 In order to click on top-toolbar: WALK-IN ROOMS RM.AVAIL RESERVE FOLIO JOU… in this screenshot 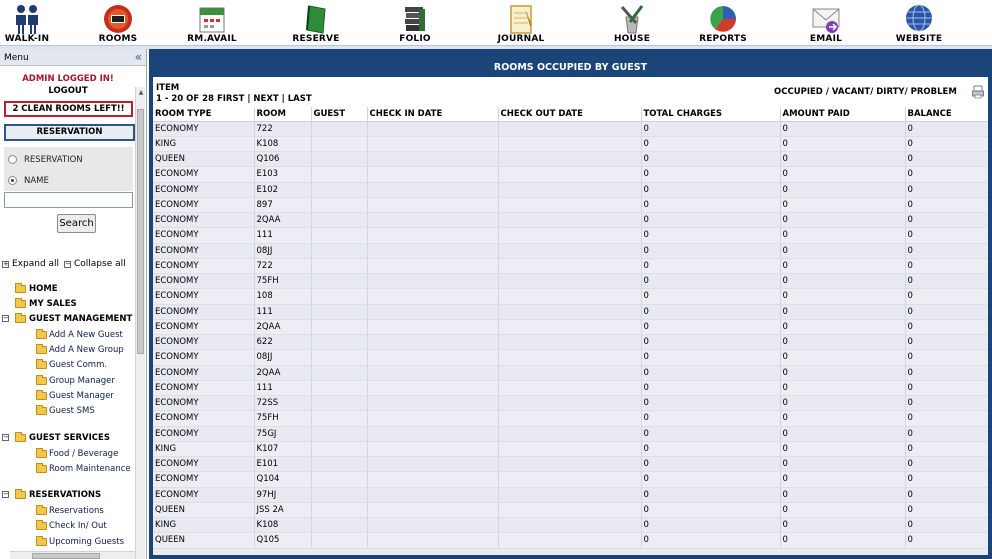, I will do `click(496, 23)`.